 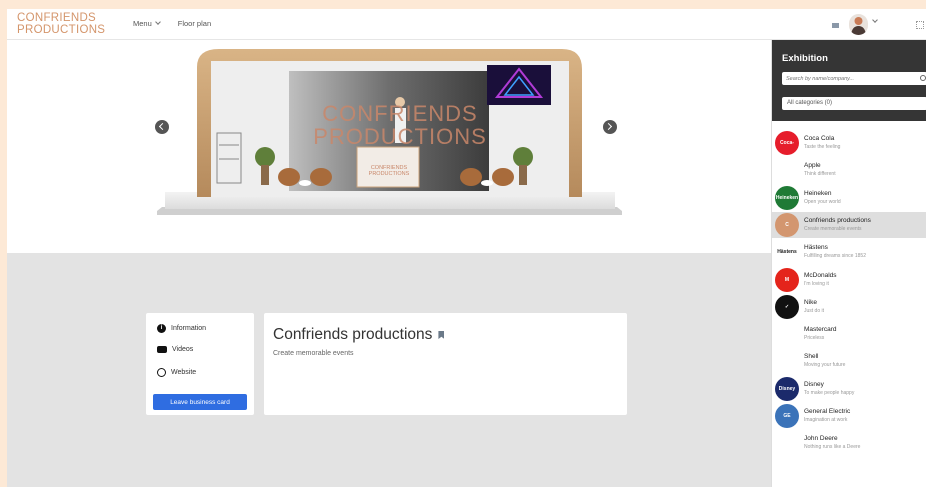 I want to click on top-bar: CONFRIENDS PRODUCTIONS Menu Floor plan, so click(x=466, y=24).